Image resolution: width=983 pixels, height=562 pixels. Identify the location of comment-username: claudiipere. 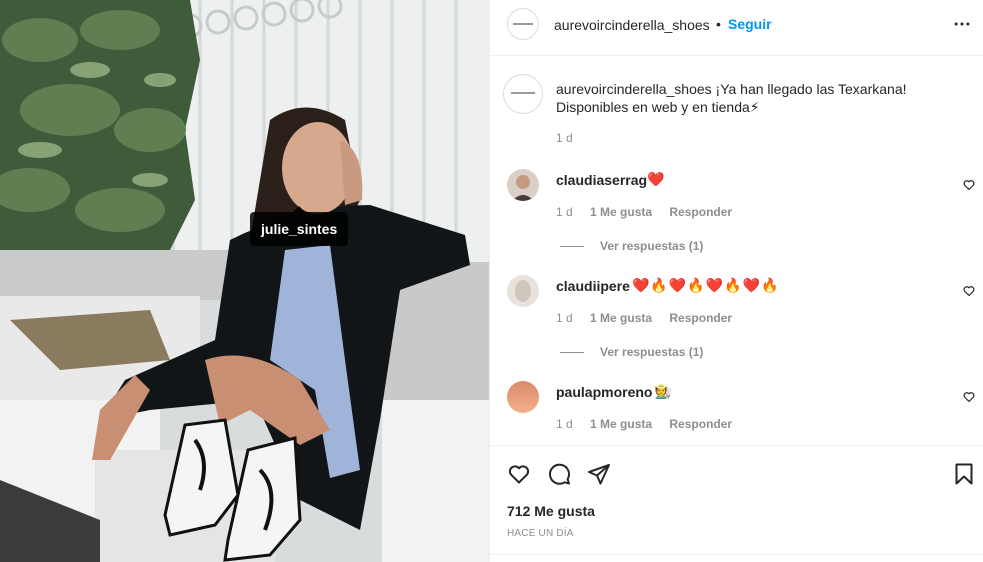
(593, 286).